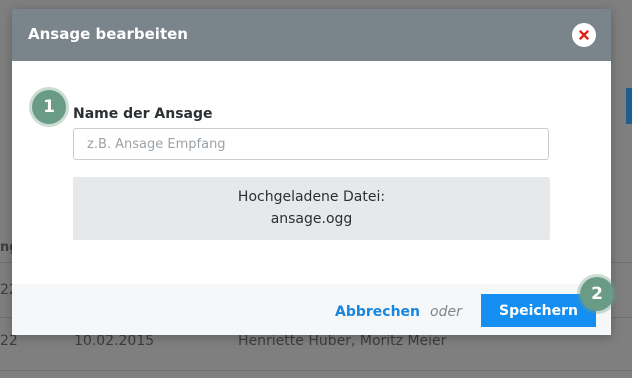 The height and width of the screenshot is (378, 632). What do you see at coordinates (311, 144) in the screenshot?
I see `announcement-name-input` at bounding box center [311, 144].